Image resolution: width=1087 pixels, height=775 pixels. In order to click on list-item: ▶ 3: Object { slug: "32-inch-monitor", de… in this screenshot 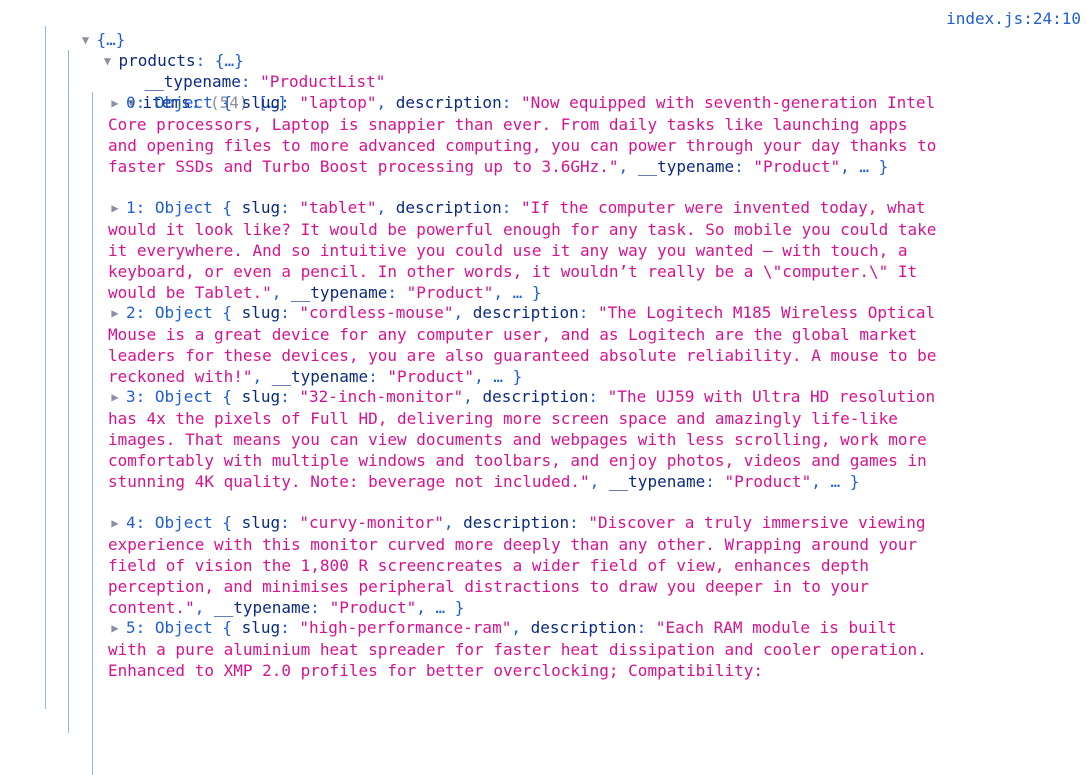, I will do `click(523, 439)`.